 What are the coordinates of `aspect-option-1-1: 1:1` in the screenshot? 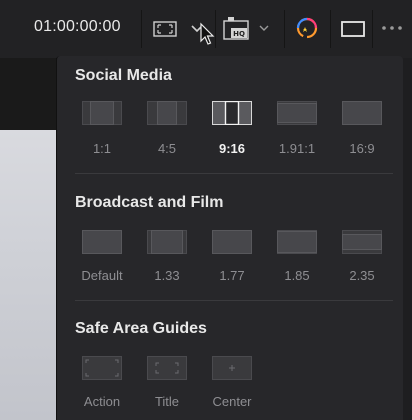 It's located at (102, 128).